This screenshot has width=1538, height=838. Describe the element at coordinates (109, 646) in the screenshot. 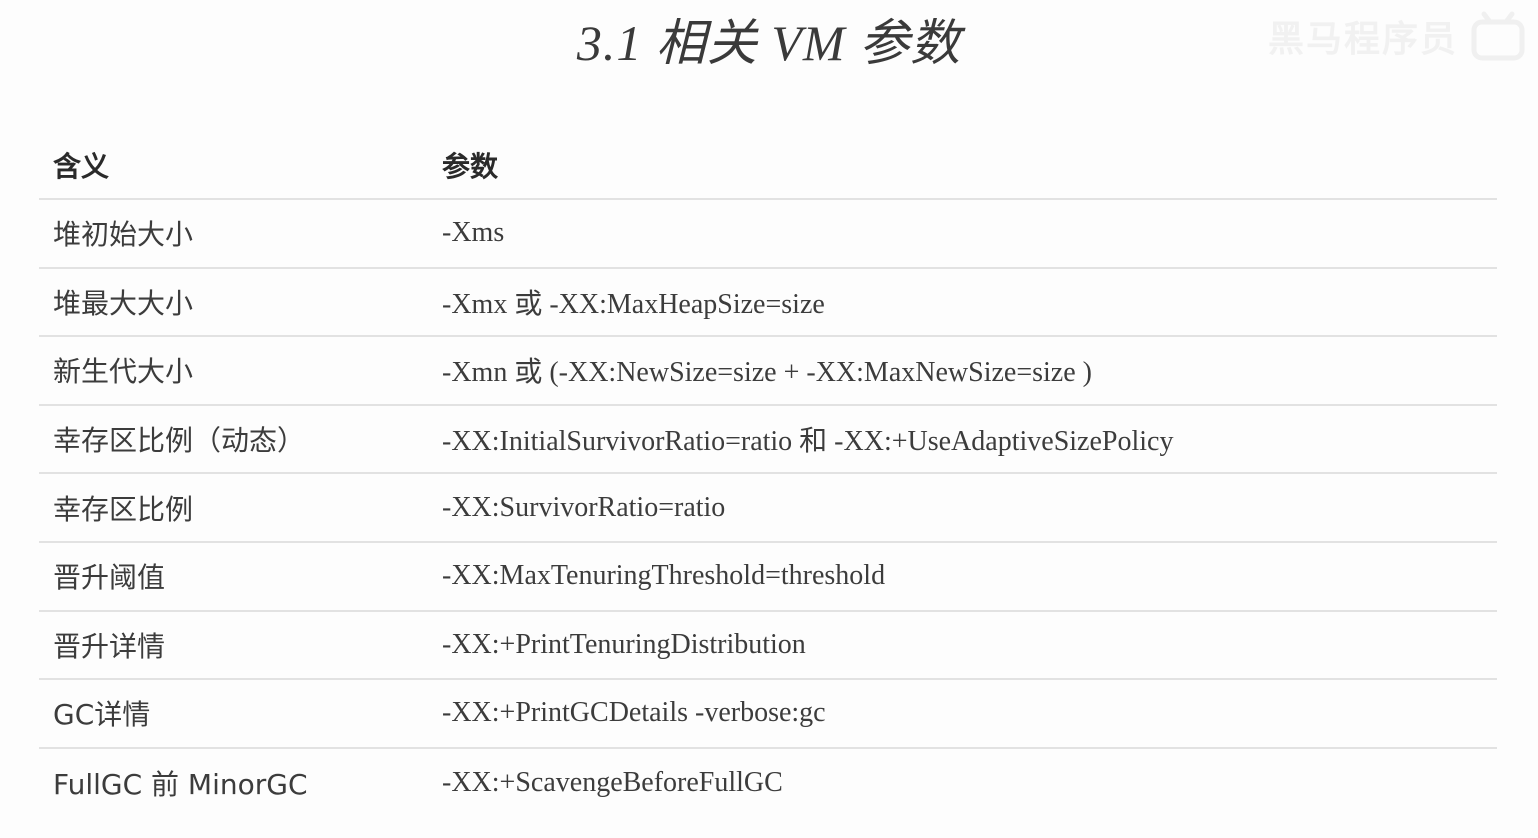

I see `cell-meaning: 晋升详情` at that location.